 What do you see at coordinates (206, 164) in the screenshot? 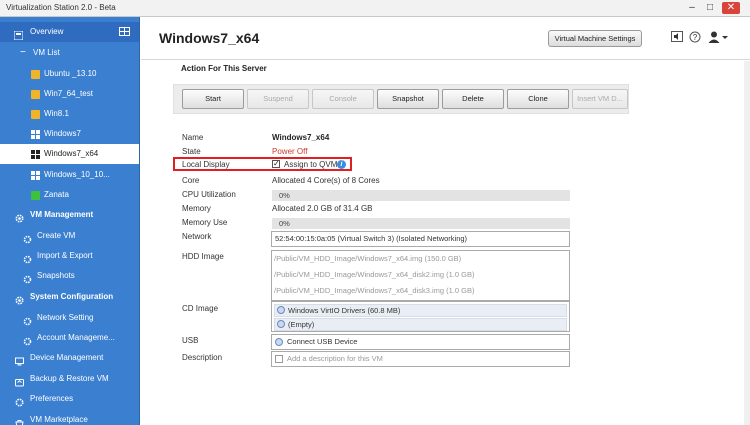
I see `local-display-label: Local Display` at bounding box center [206, 164].